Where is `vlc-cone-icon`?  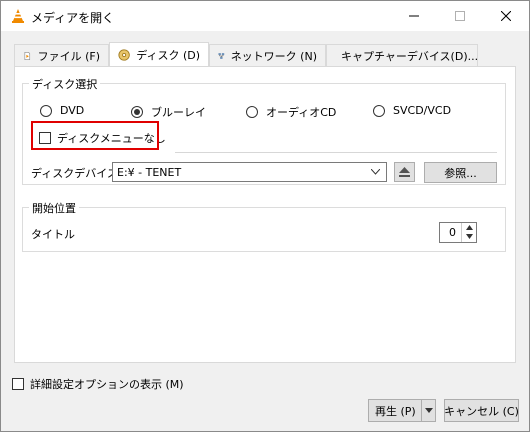
vlc-cone-icon is located at coordinates (18, 16).